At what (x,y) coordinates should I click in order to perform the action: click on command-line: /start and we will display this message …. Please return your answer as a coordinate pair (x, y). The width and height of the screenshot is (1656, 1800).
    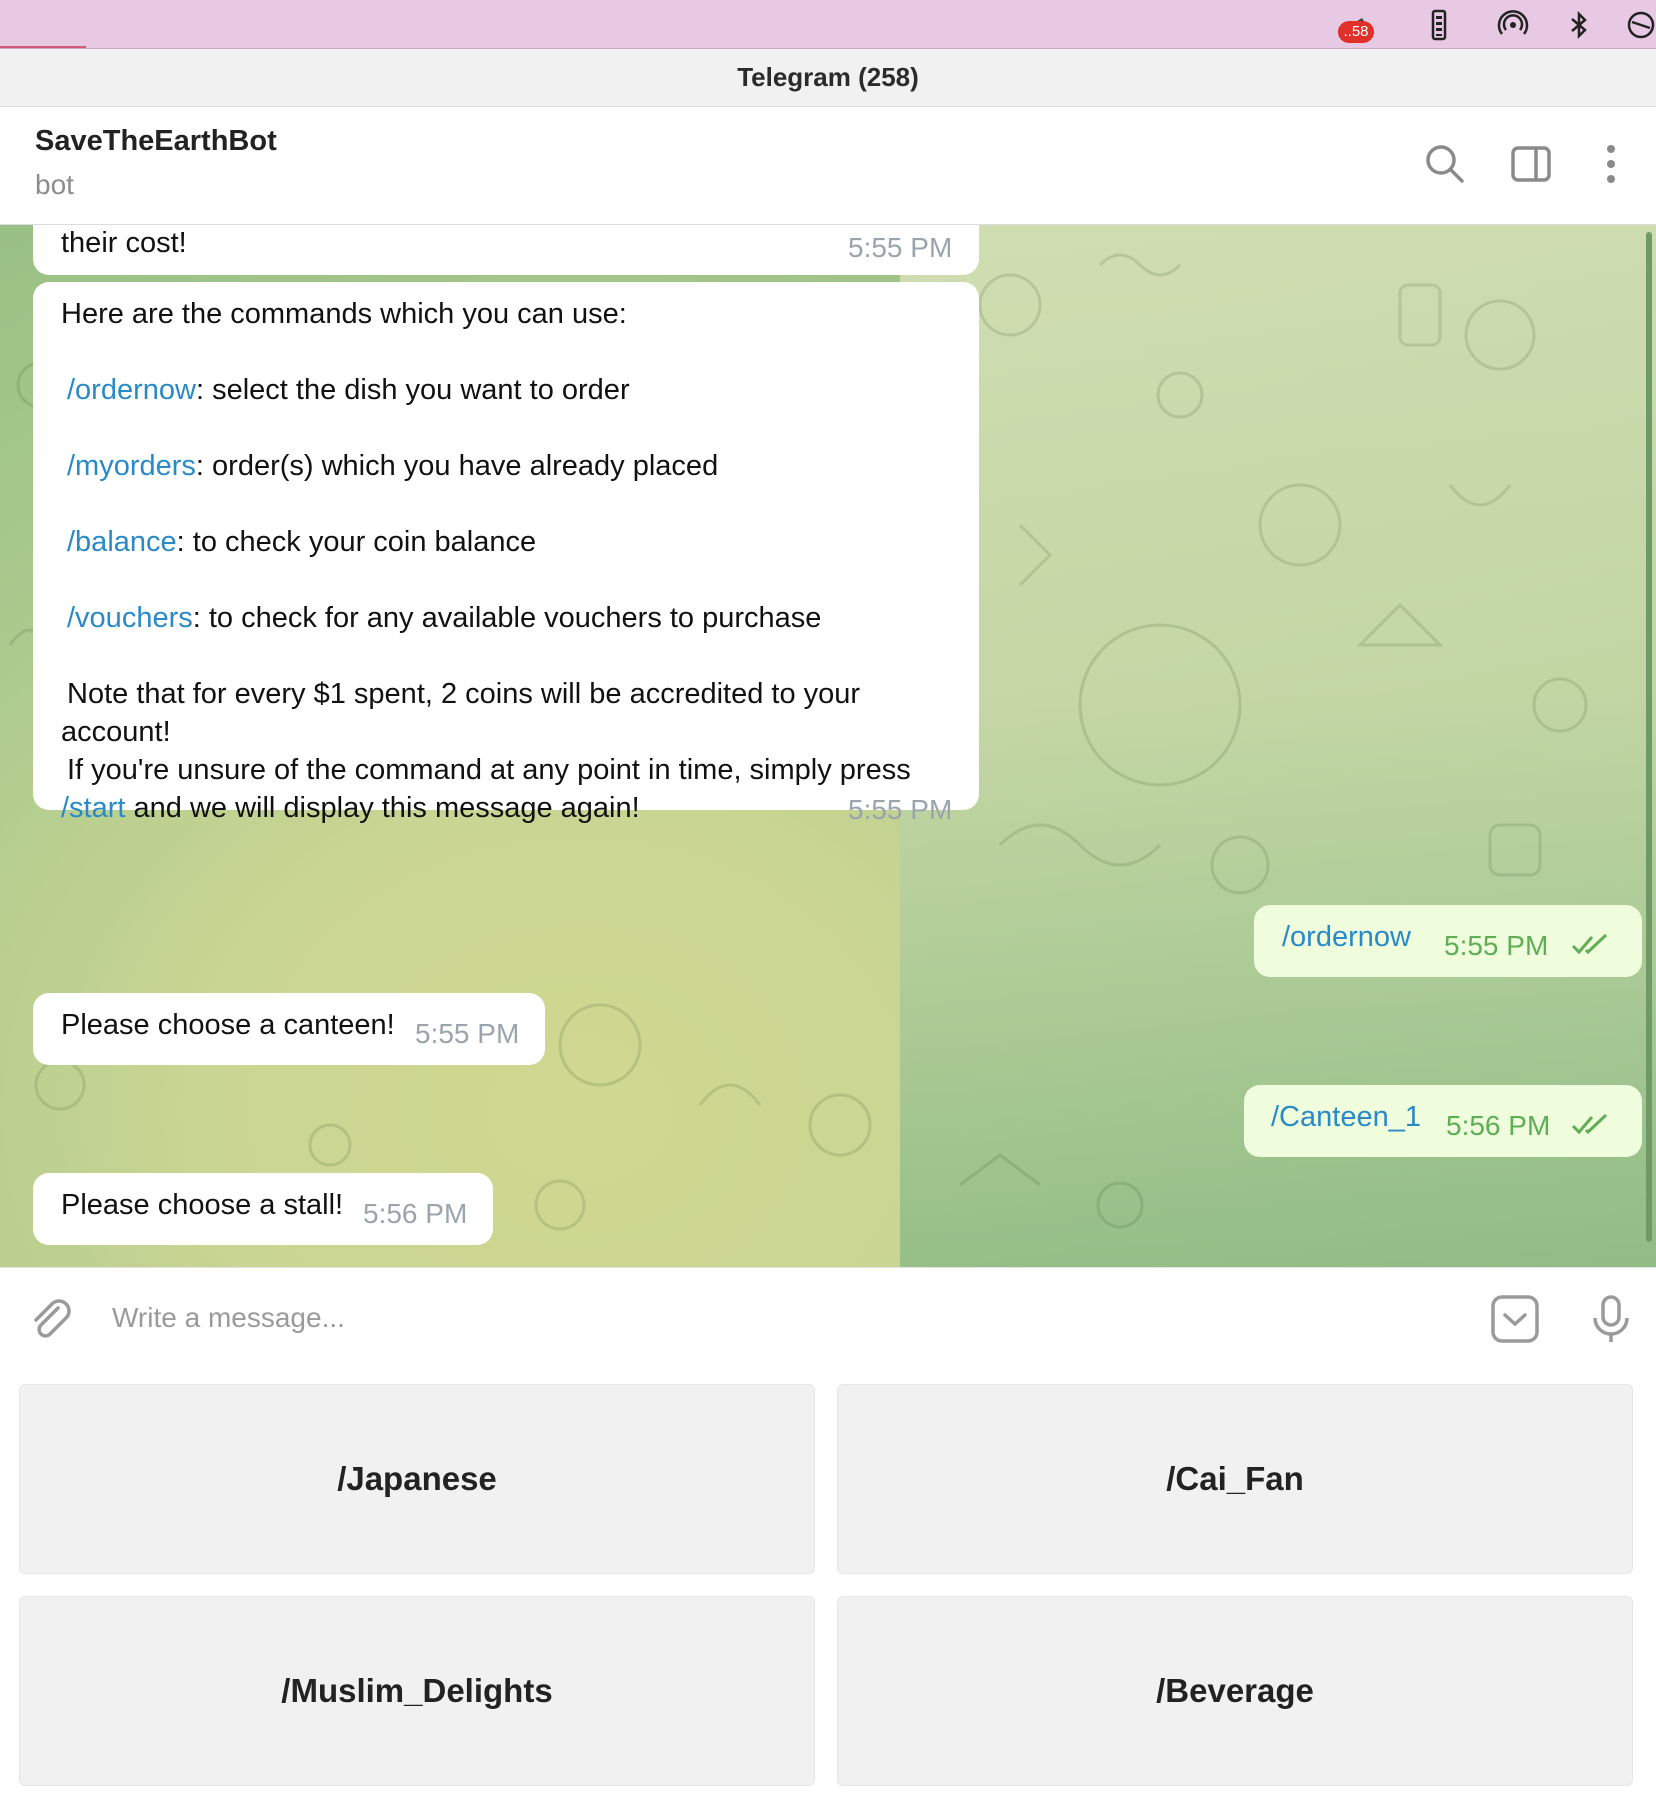
    Looking at the image, I should click on (350, 808).